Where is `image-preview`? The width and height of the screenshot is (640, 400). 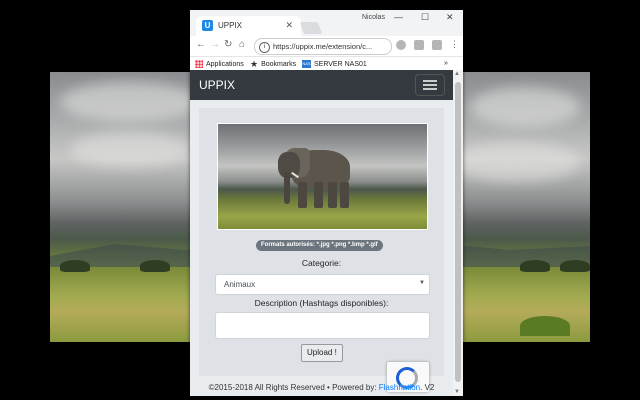
image-preview is located at coordinates (322, 176).